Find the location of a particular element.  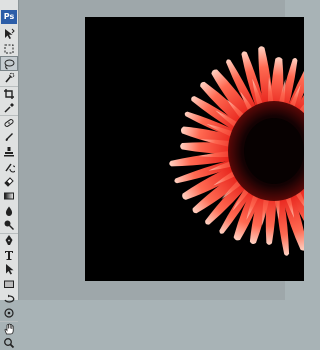

dodge-tool-icon is located at coordinates (9, 225).